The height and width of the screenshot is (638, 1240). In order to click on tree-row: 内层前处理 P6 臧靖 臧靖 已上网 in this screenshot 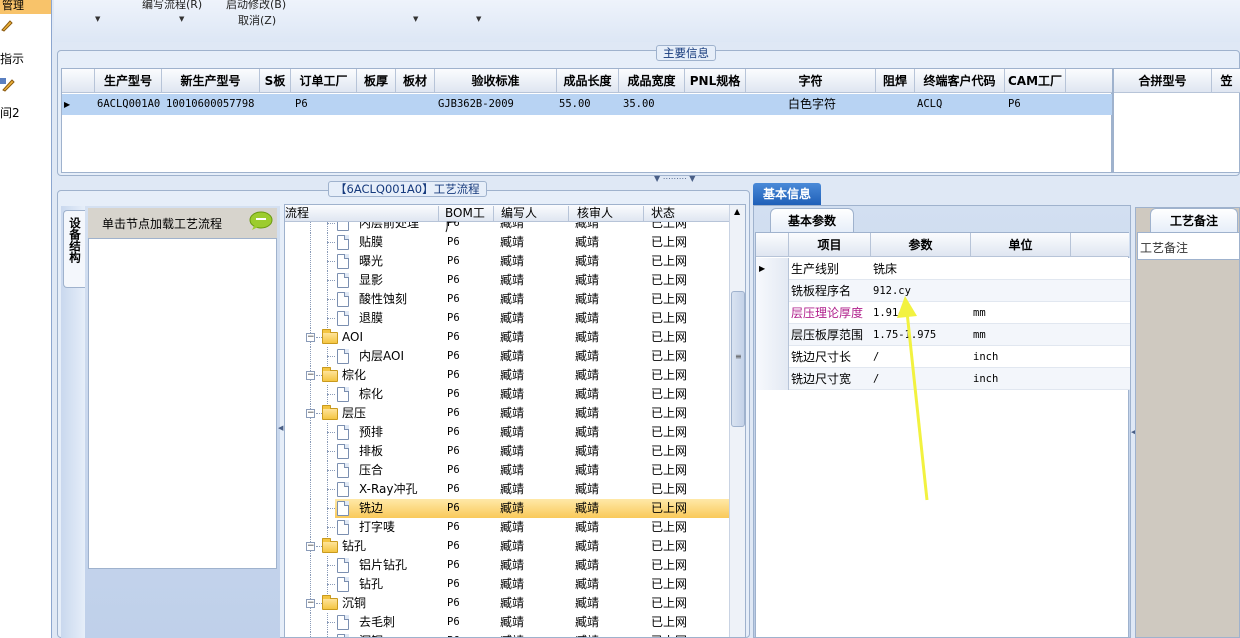, I will do `click(508, 227)`.